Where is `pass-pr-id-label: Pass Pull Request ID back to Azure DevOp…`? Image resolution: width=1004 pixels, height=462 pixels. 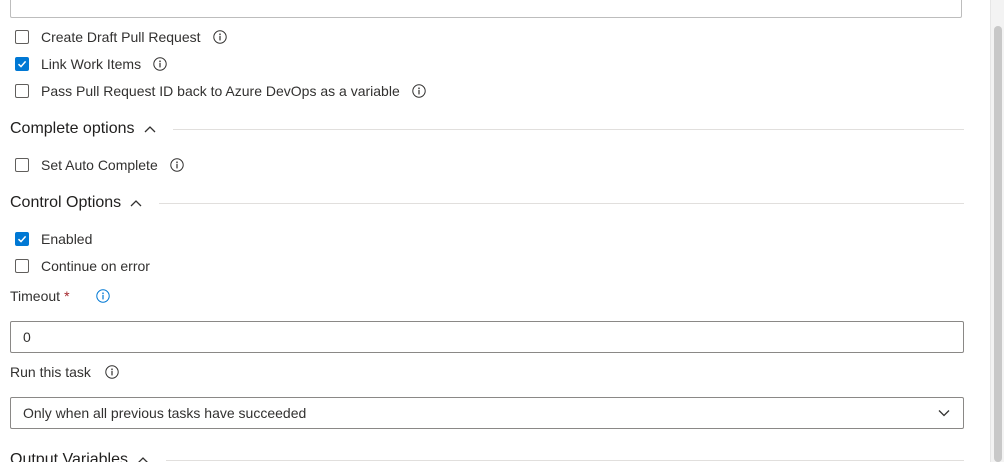 pass-pr-id-label: Pass Pull Request ID back to Azure DevOp… is located at coordinates (220, 91).